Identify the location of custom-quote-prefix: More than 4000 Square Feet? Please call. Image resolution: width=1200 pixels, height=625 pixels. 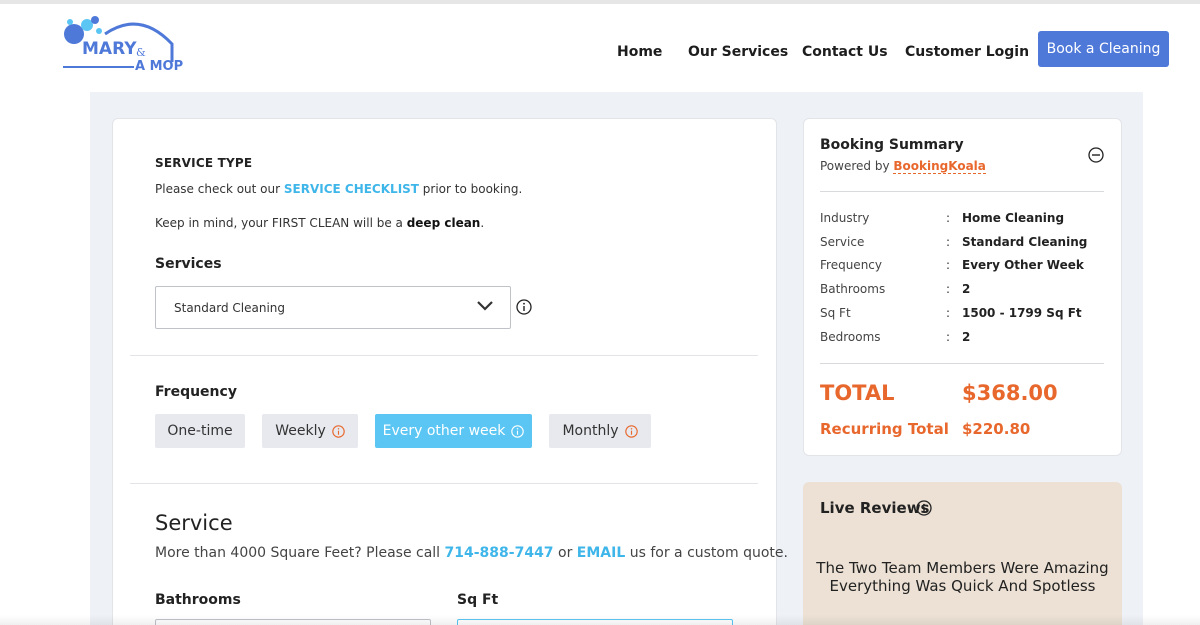
(300, 553).